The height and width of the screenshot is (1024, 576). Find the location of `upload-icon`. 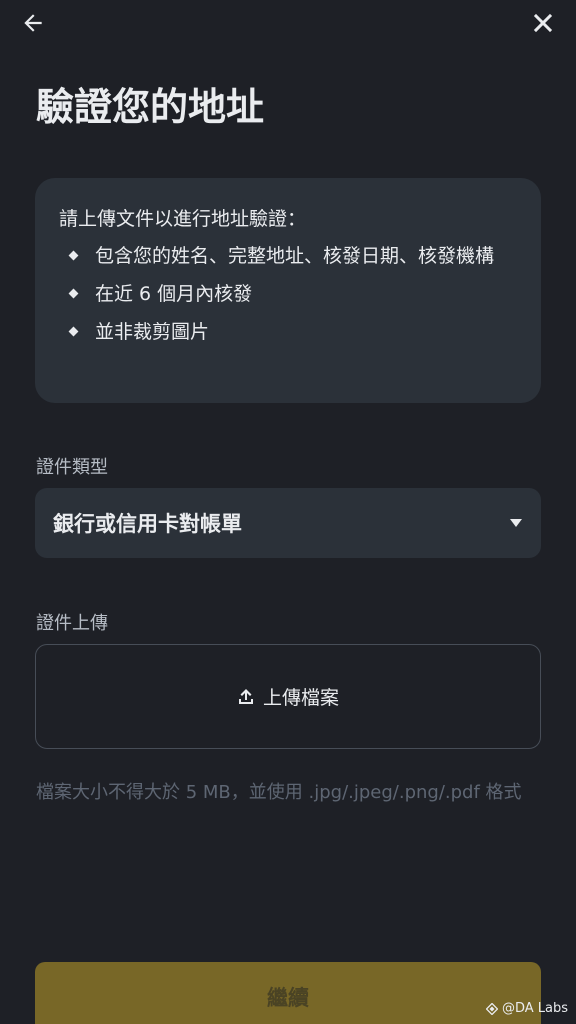

upload-icon is located at coordinates (245, 696).